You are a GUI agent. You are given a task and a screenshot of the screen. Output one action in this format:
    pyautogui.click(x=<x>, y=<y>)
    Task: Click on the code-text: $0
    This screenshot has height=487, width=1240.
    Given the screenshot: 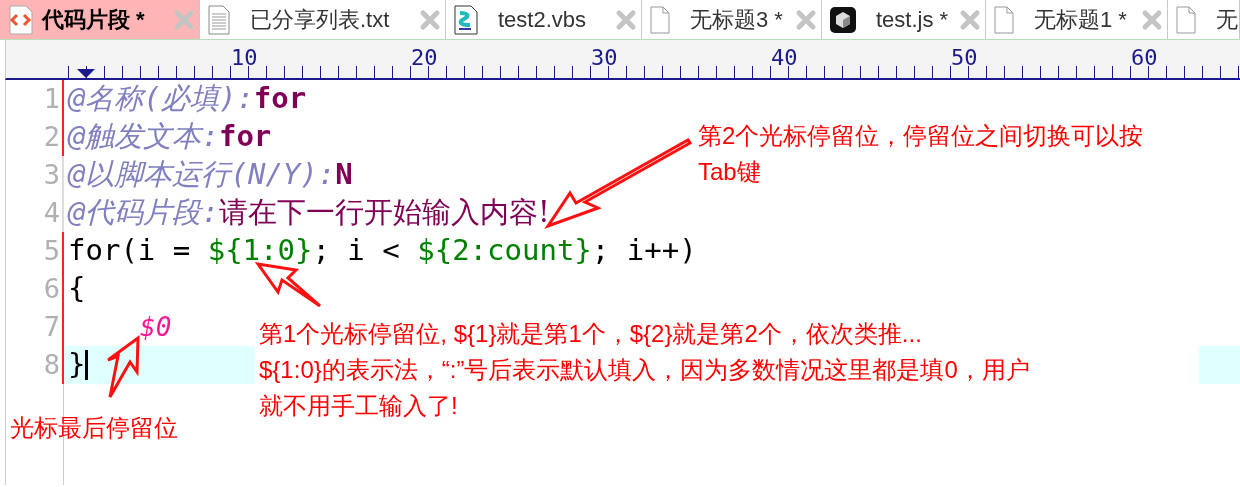 What is the action you would take?
    pyautogui.click(x=156, y=327)
    